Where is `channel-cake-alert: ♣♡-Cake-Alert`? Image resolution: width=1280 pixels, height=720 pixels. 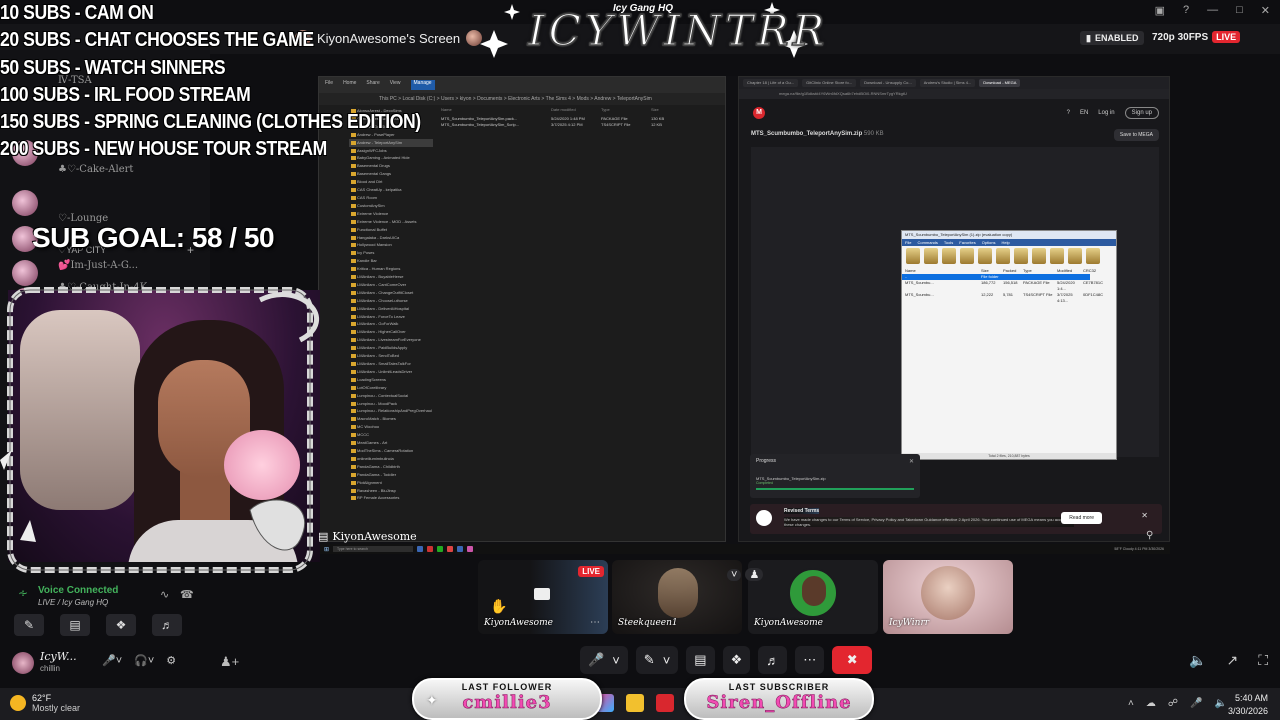 channel-cake-alert: ♣♡-Cake-Alert is located at coordinates (95, 169).